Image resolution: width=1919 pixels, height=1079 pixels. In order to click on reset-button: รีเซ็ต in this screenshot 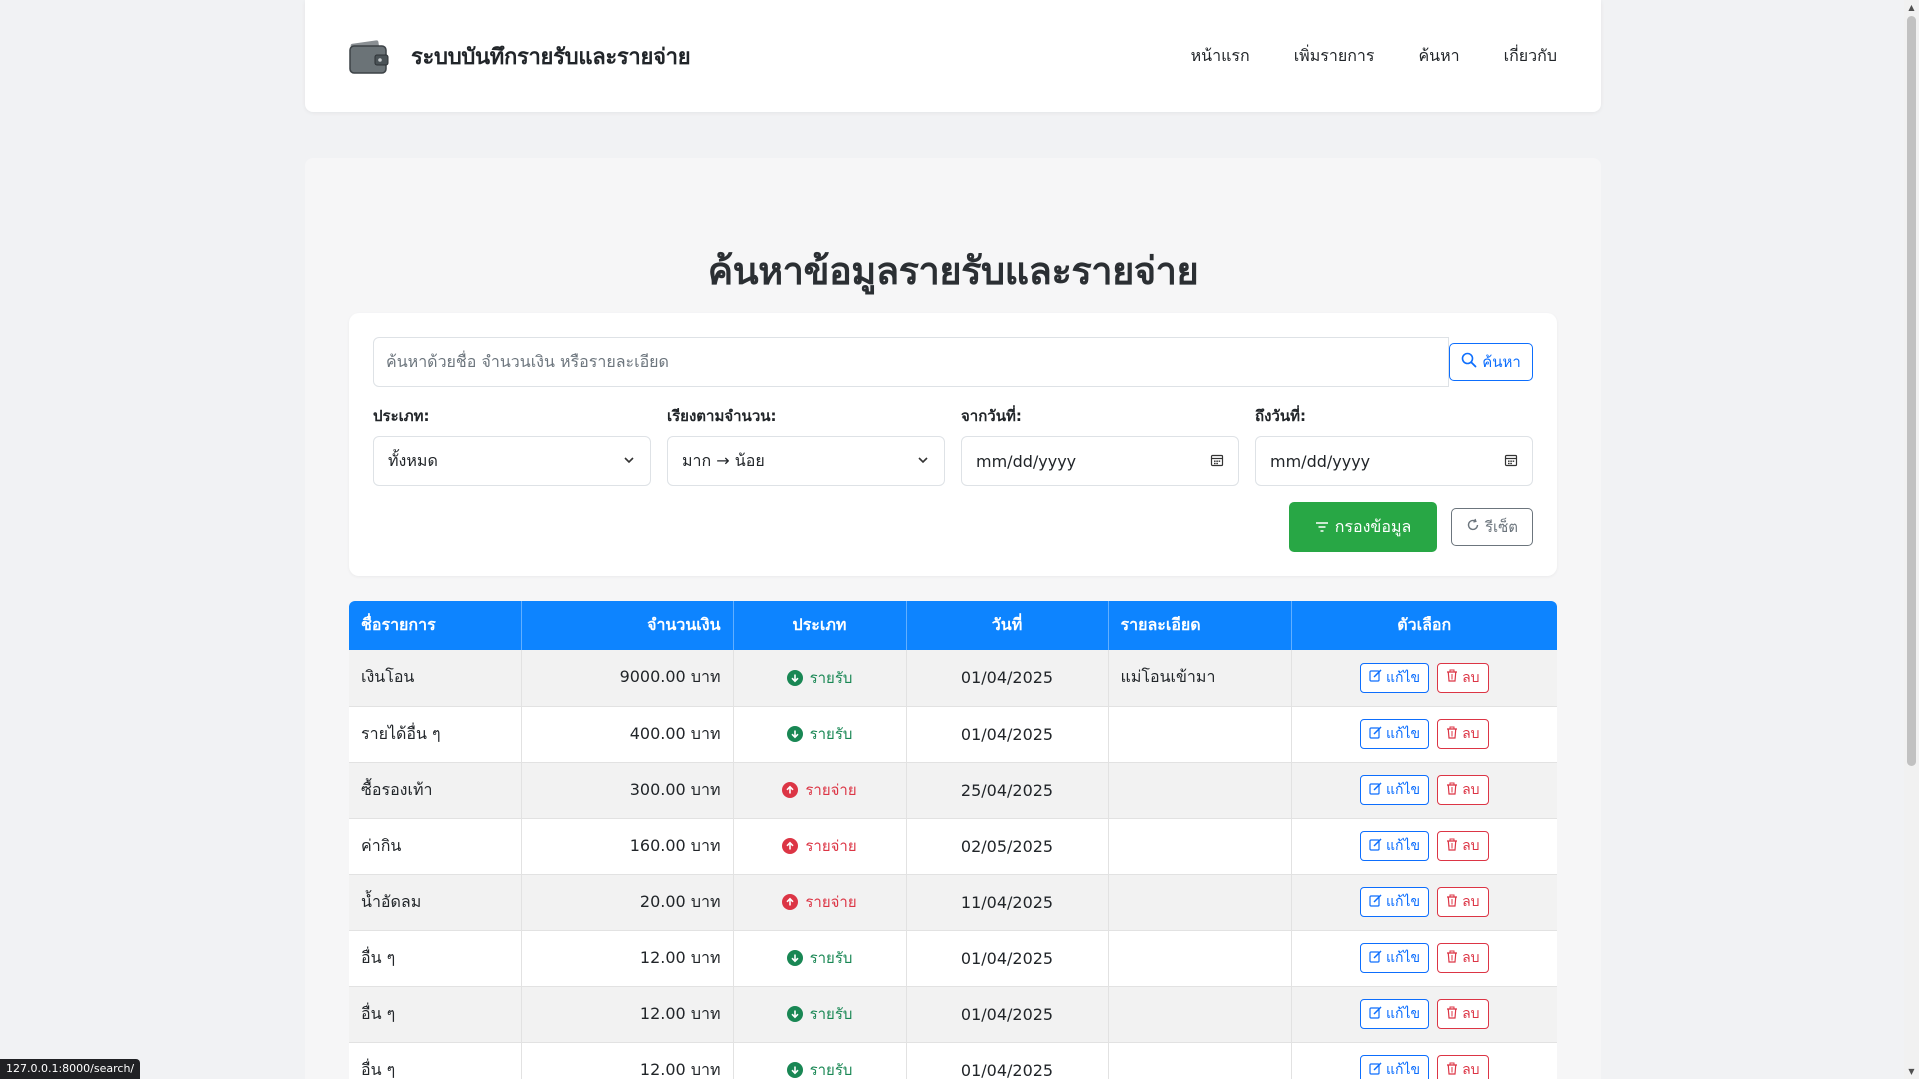, I will do `click(1492, 527)`.